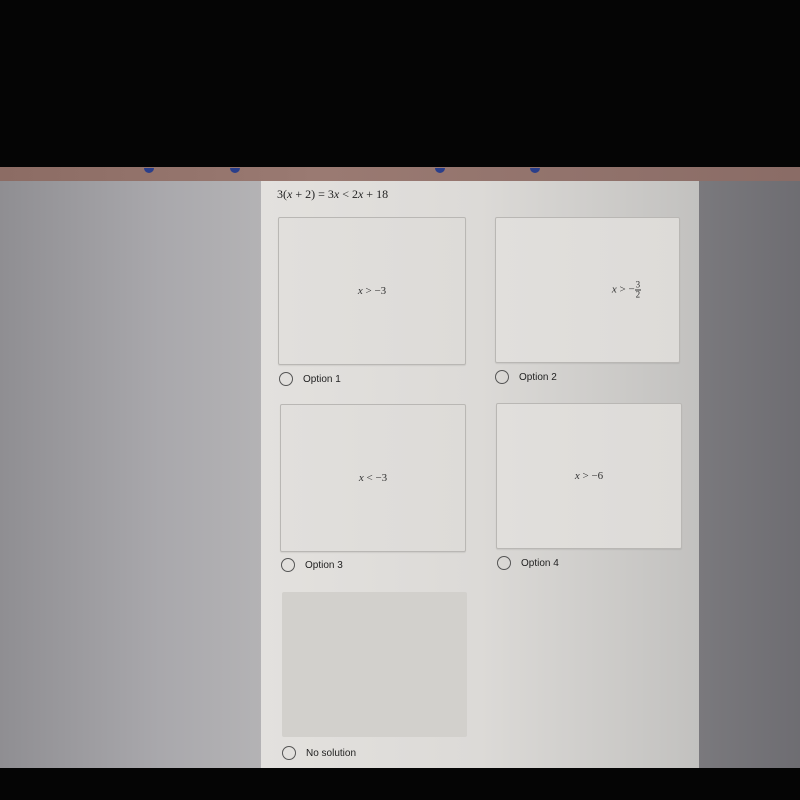 The width and height of the screenshot is (800, 800). What do you see at coordinates (313, 194) in the screenshot?
I see `equation-part: + 2) = 3` at bounding box center [313, 194].